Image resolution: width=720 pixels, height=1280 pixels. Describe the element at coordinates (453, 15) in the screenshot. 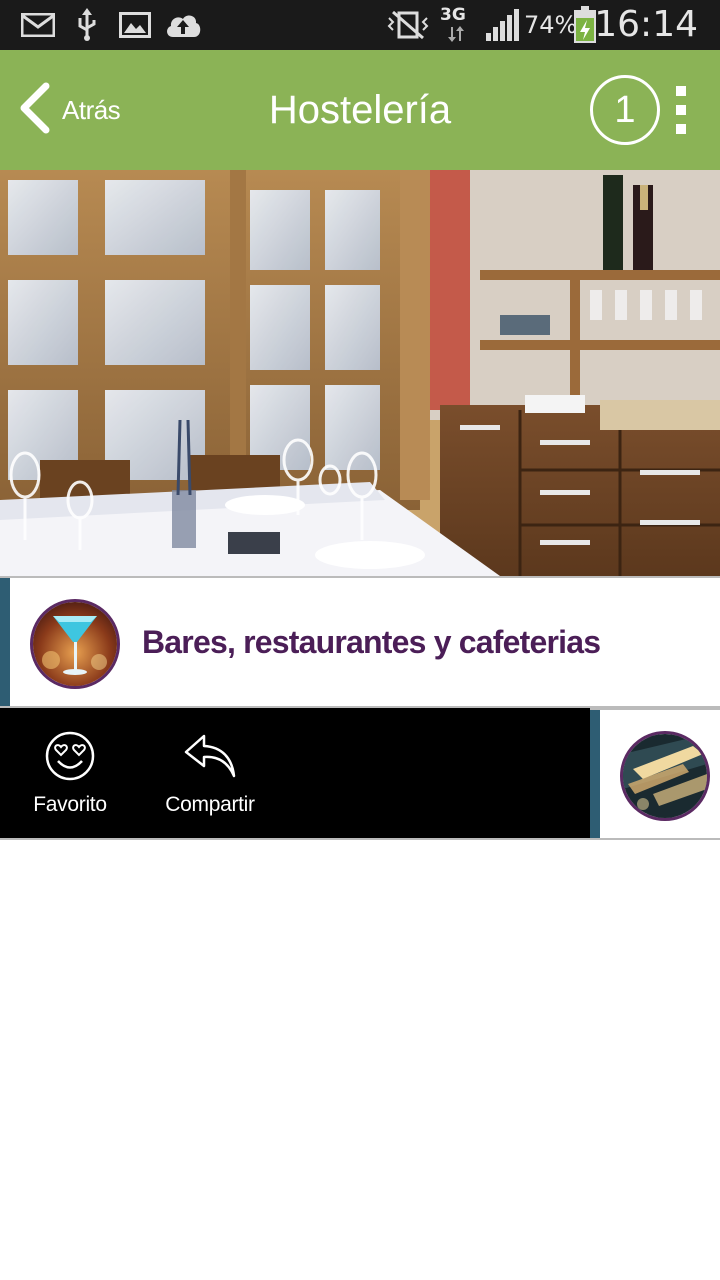

I see `network-type: 3G` at that location.